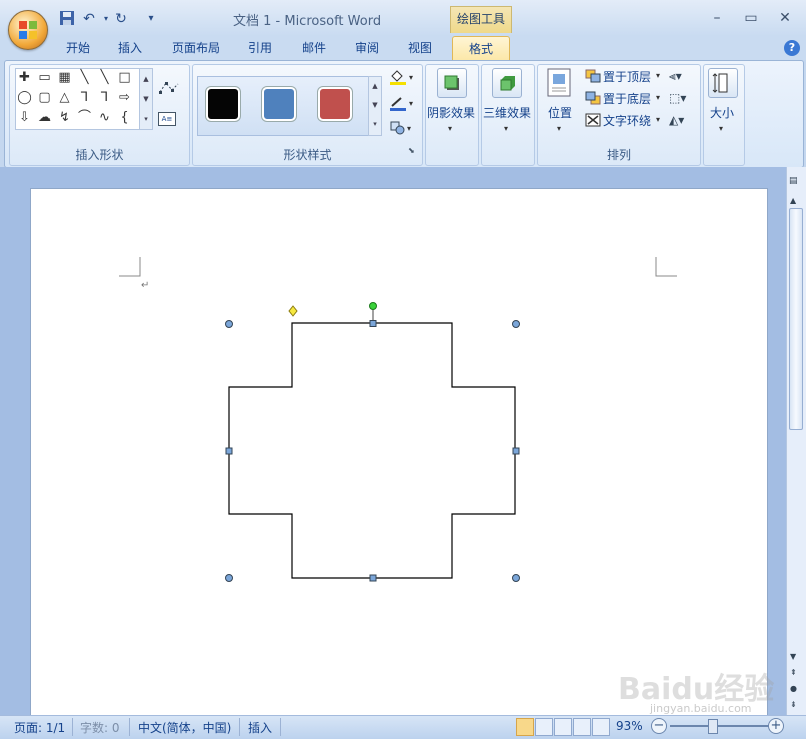 The height and width of the screenshot is (739, 806). I want to click on resize-handle-top-left, so click(229, 324).